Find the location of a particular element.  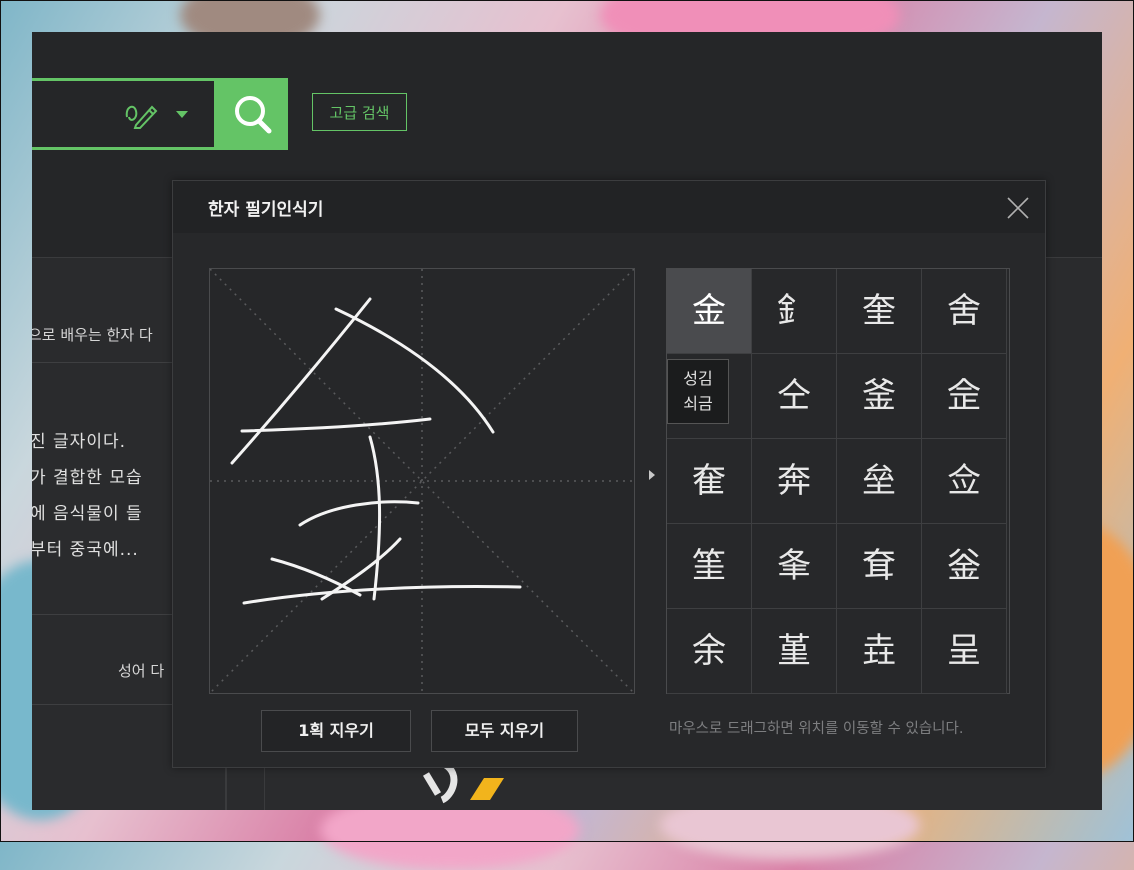

magnifier-icon is located at coordinates (253, 115).